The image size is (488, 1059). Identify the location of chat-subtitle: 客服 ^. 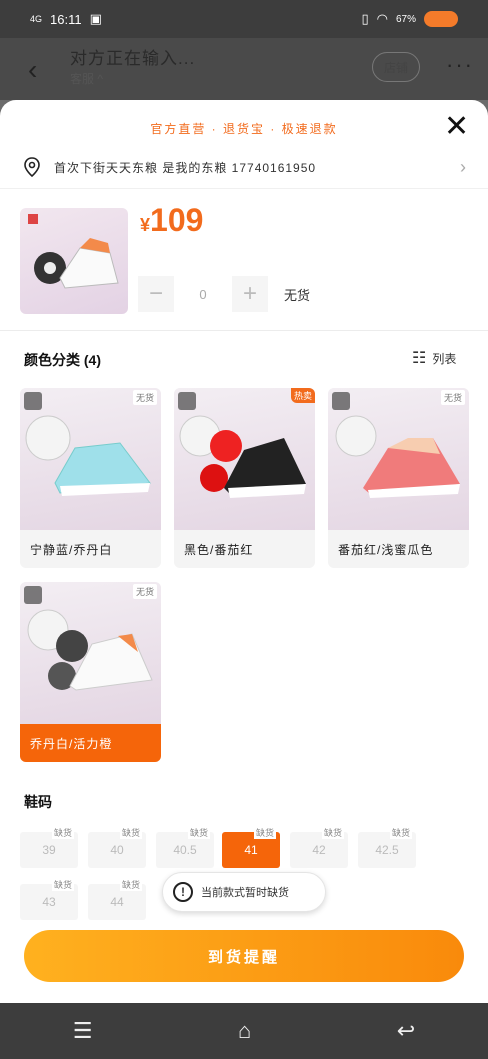
(86, 78).